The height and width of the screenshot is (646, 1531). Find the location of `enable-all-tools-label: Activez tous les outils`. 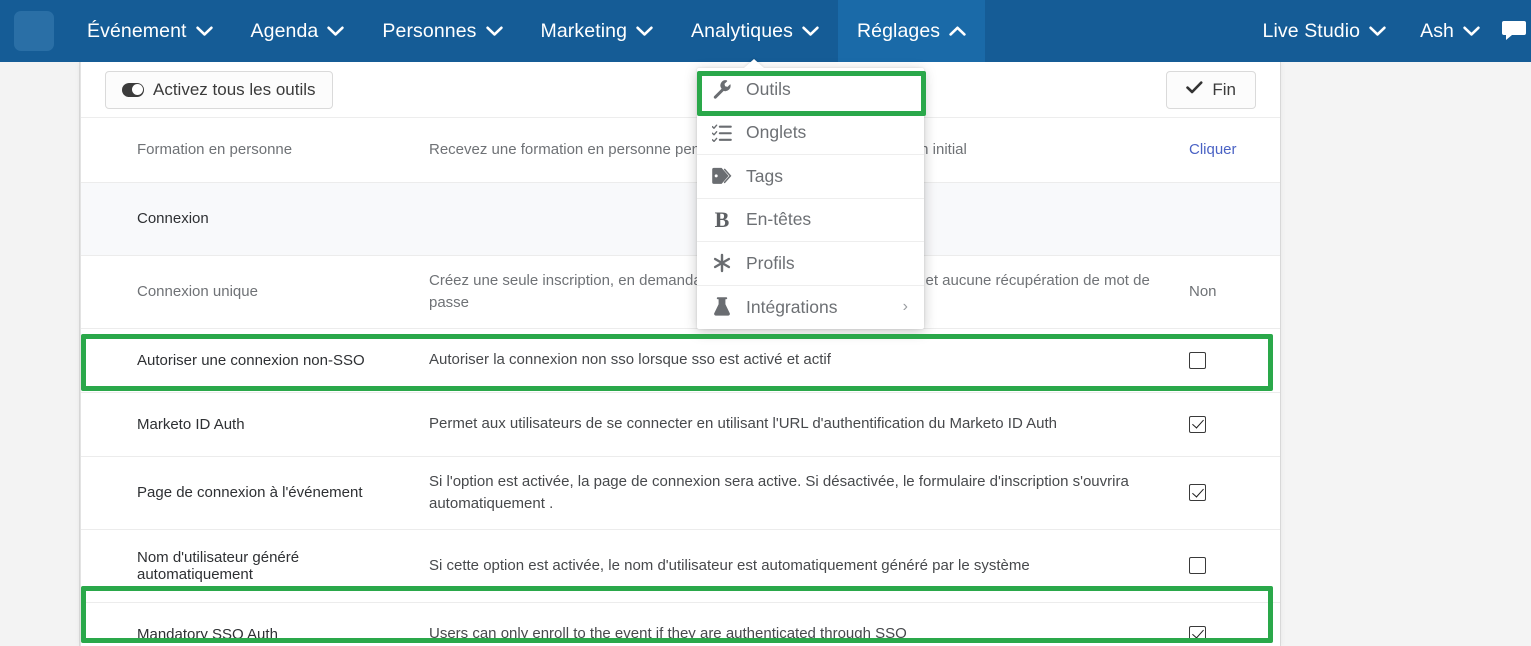

enable-all-tools-label: Activez tous les outils is located at coordinates (234, 89).